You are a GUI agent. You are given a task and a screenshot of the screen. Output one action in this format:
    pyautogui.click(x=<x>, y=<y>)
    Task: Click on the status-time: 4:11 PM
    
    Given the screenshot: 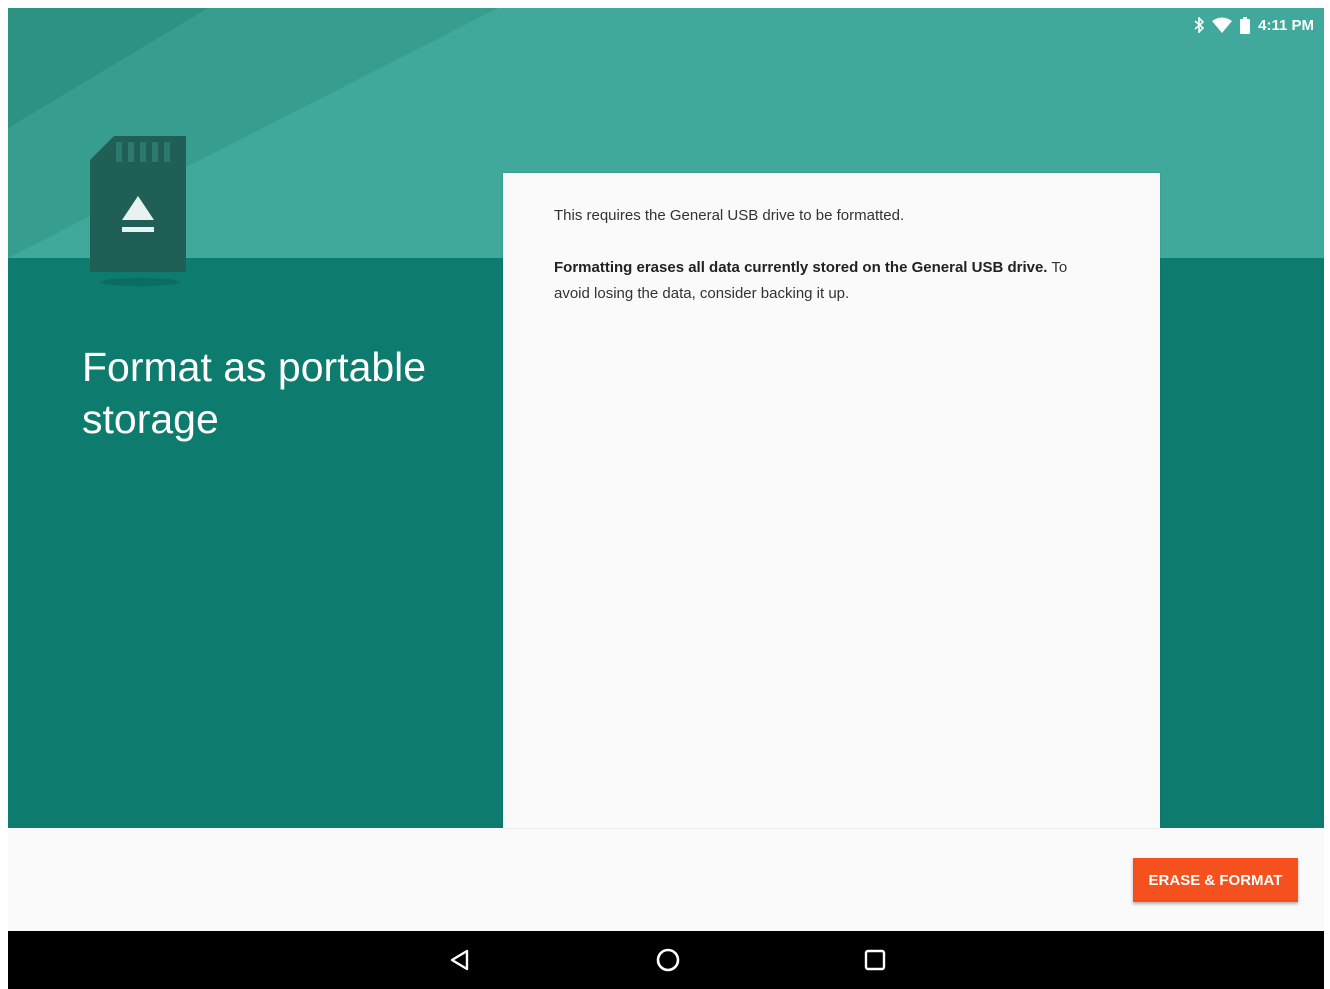 What is the action you would take?
    pyautogui.click(x=1286, y=25)
    